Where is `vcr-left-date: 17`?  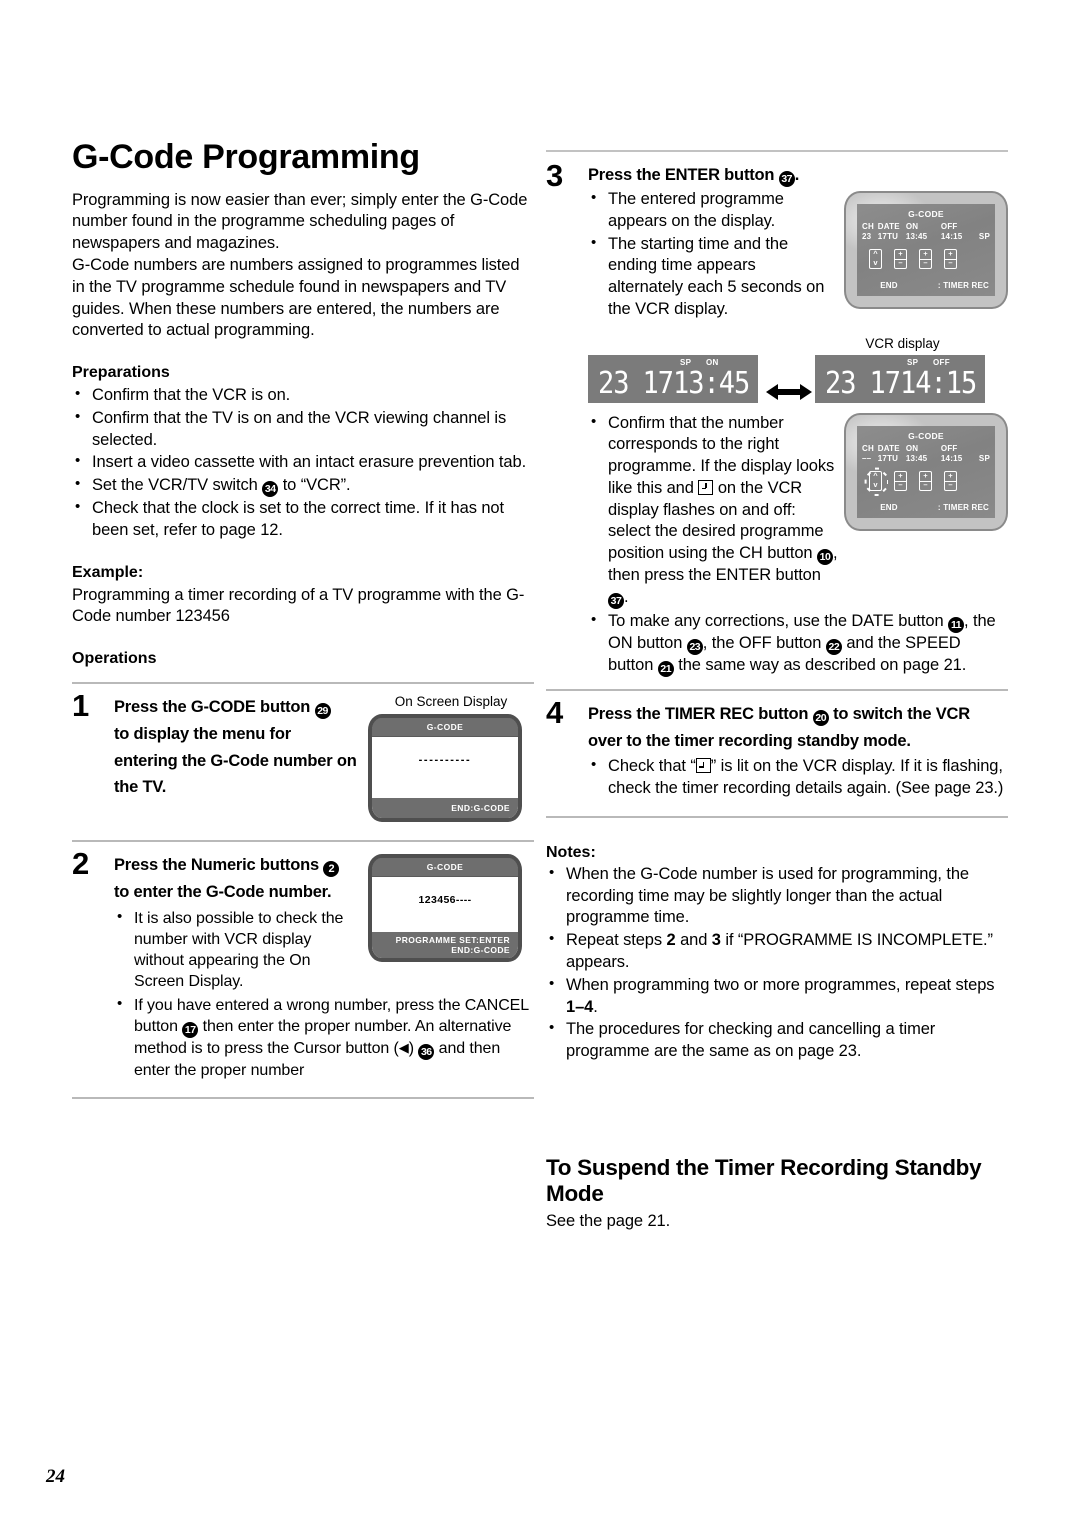 vcr-left-date: 17 is located at coordinates (658, 383).